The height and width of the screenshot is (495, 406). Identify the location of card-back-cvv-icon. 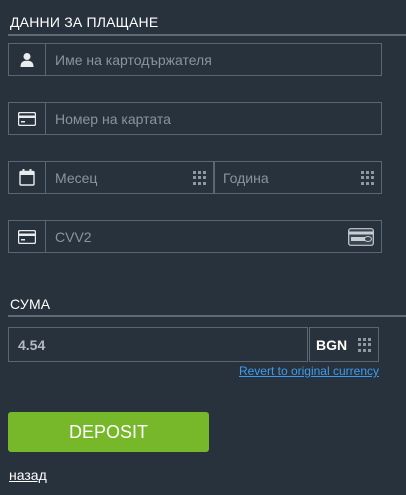
(361, 239).